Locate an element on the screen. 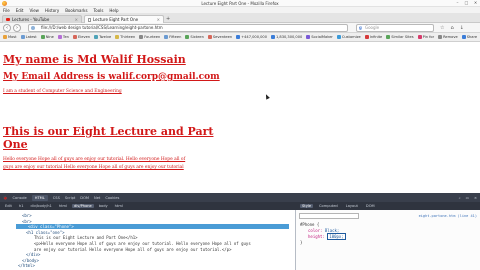 The image size is (480, 270). devtools-tab-html: HTML is located at coordinates (39, 197).